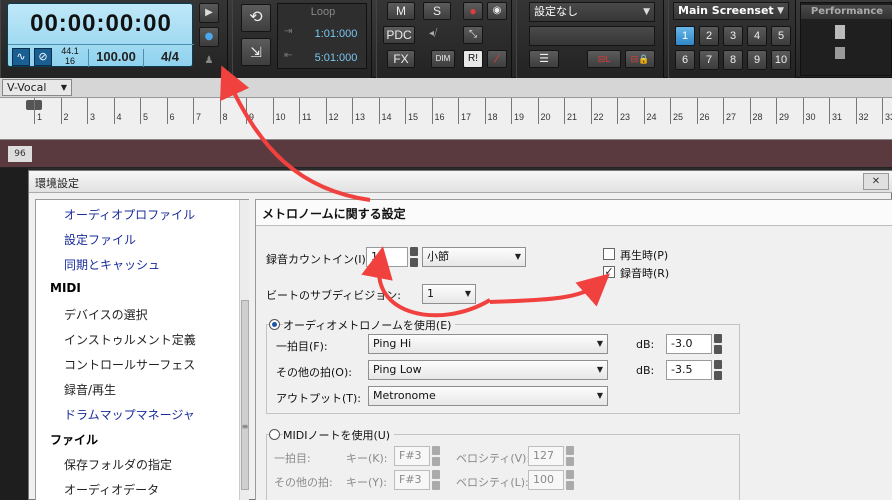 The height and width of the screenshot is (500, 892). I want to click on tempo-readout: 100.00, so click(116, 58).